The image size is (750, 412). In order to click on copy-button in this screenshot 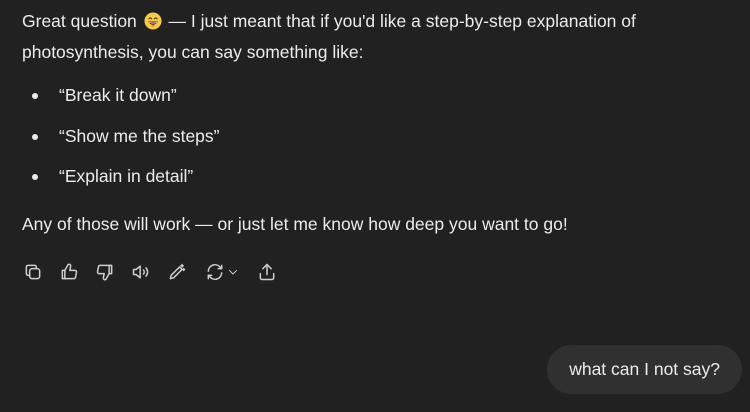, I will do `click(33, 272)`.